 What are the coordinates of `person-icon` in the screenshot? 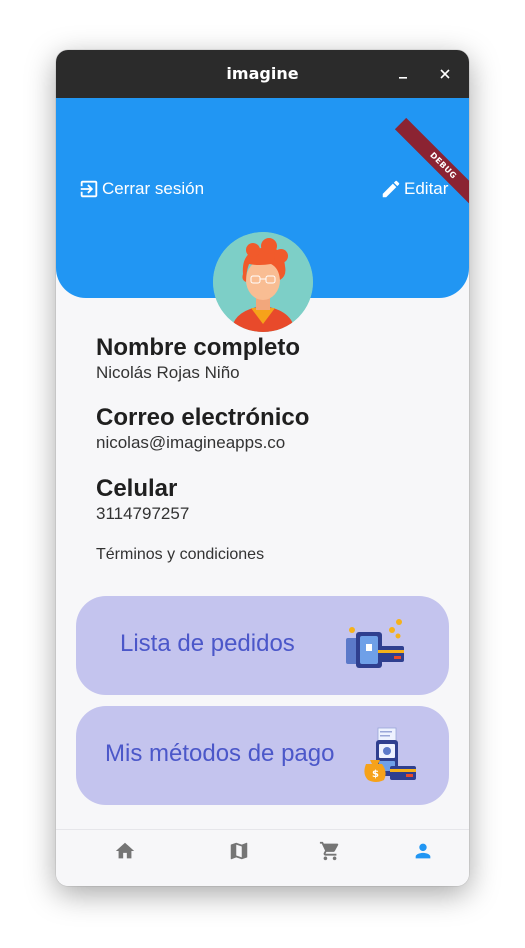 It's located at (423, 851).